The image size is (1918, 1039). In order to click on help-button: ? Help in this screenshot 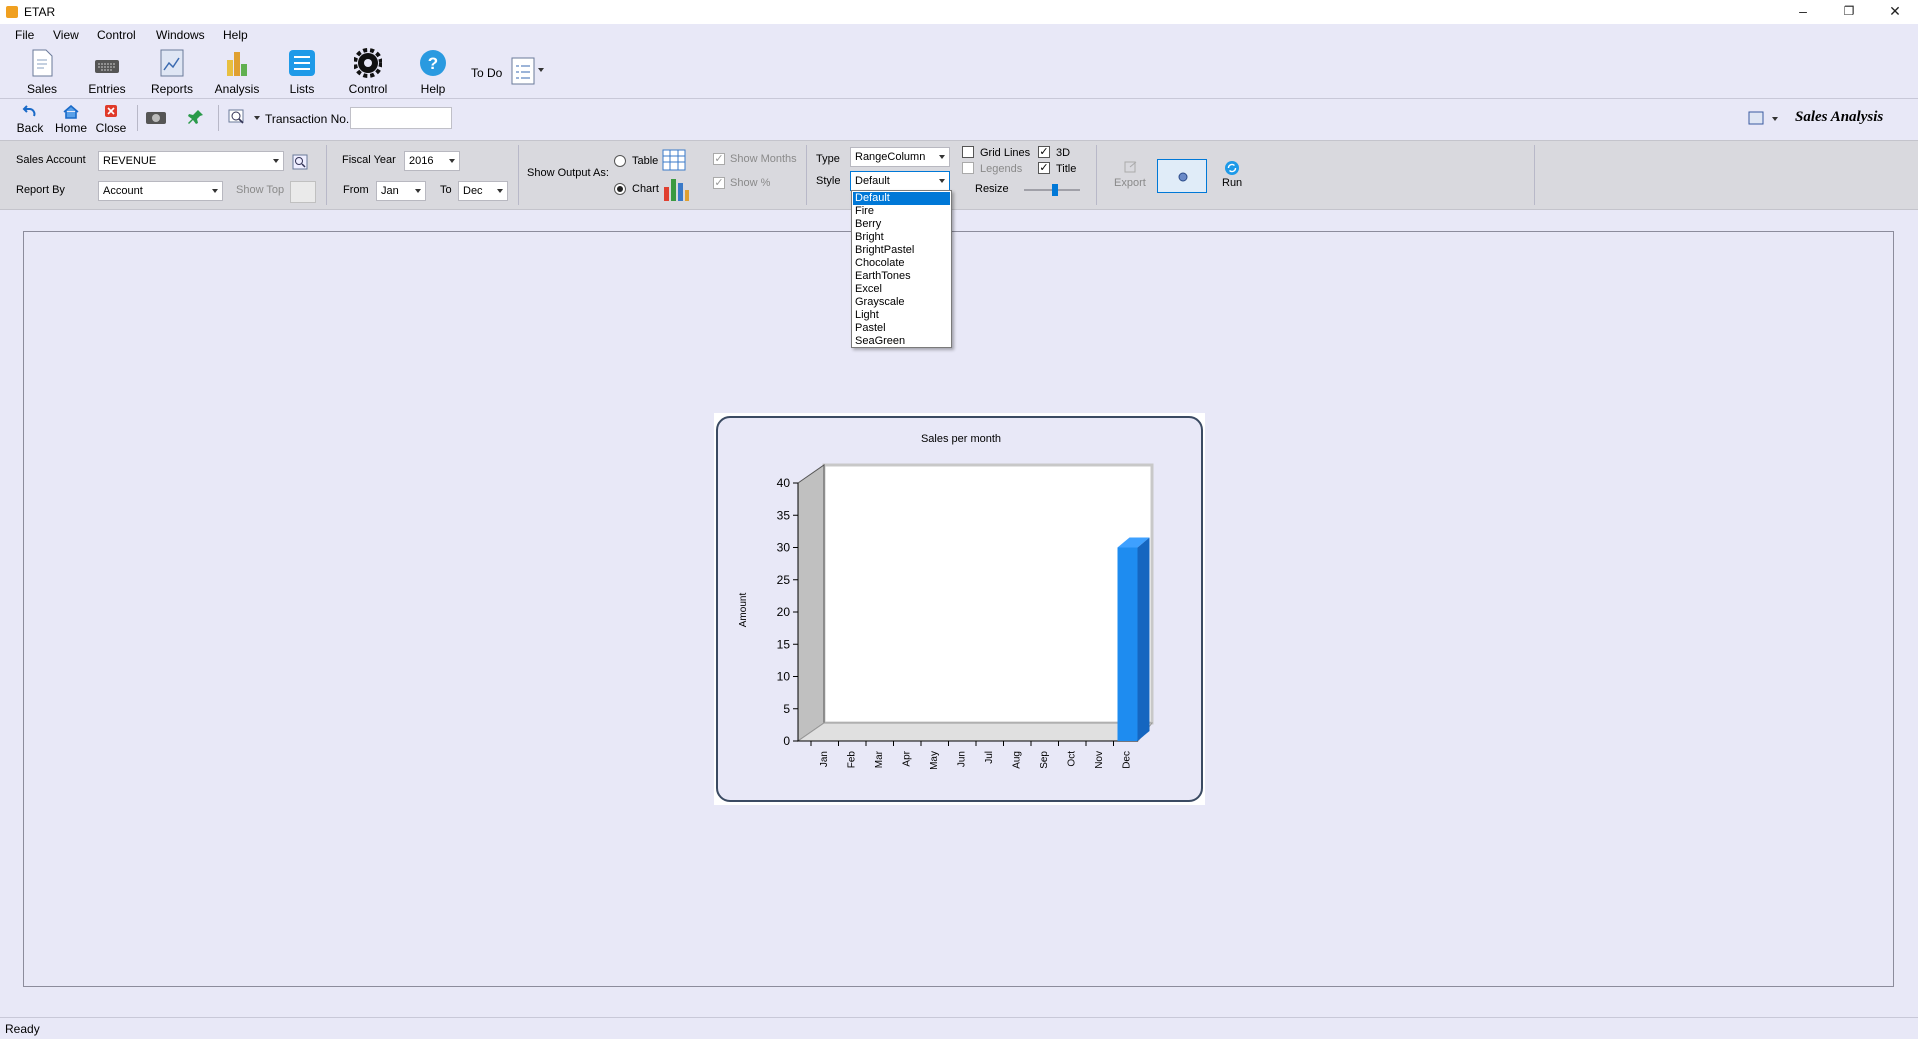, I will do `click(433, 72)`.